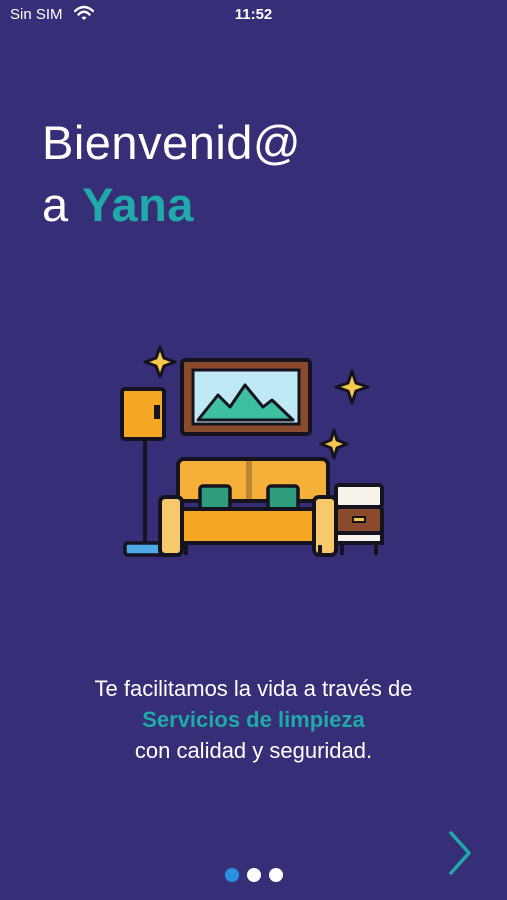 This screenshot has width=507, height=900. Describe the element at coordinates (172, 142) in the screenshot. I see `welcome-line-1: Bienvenid@` at that location.